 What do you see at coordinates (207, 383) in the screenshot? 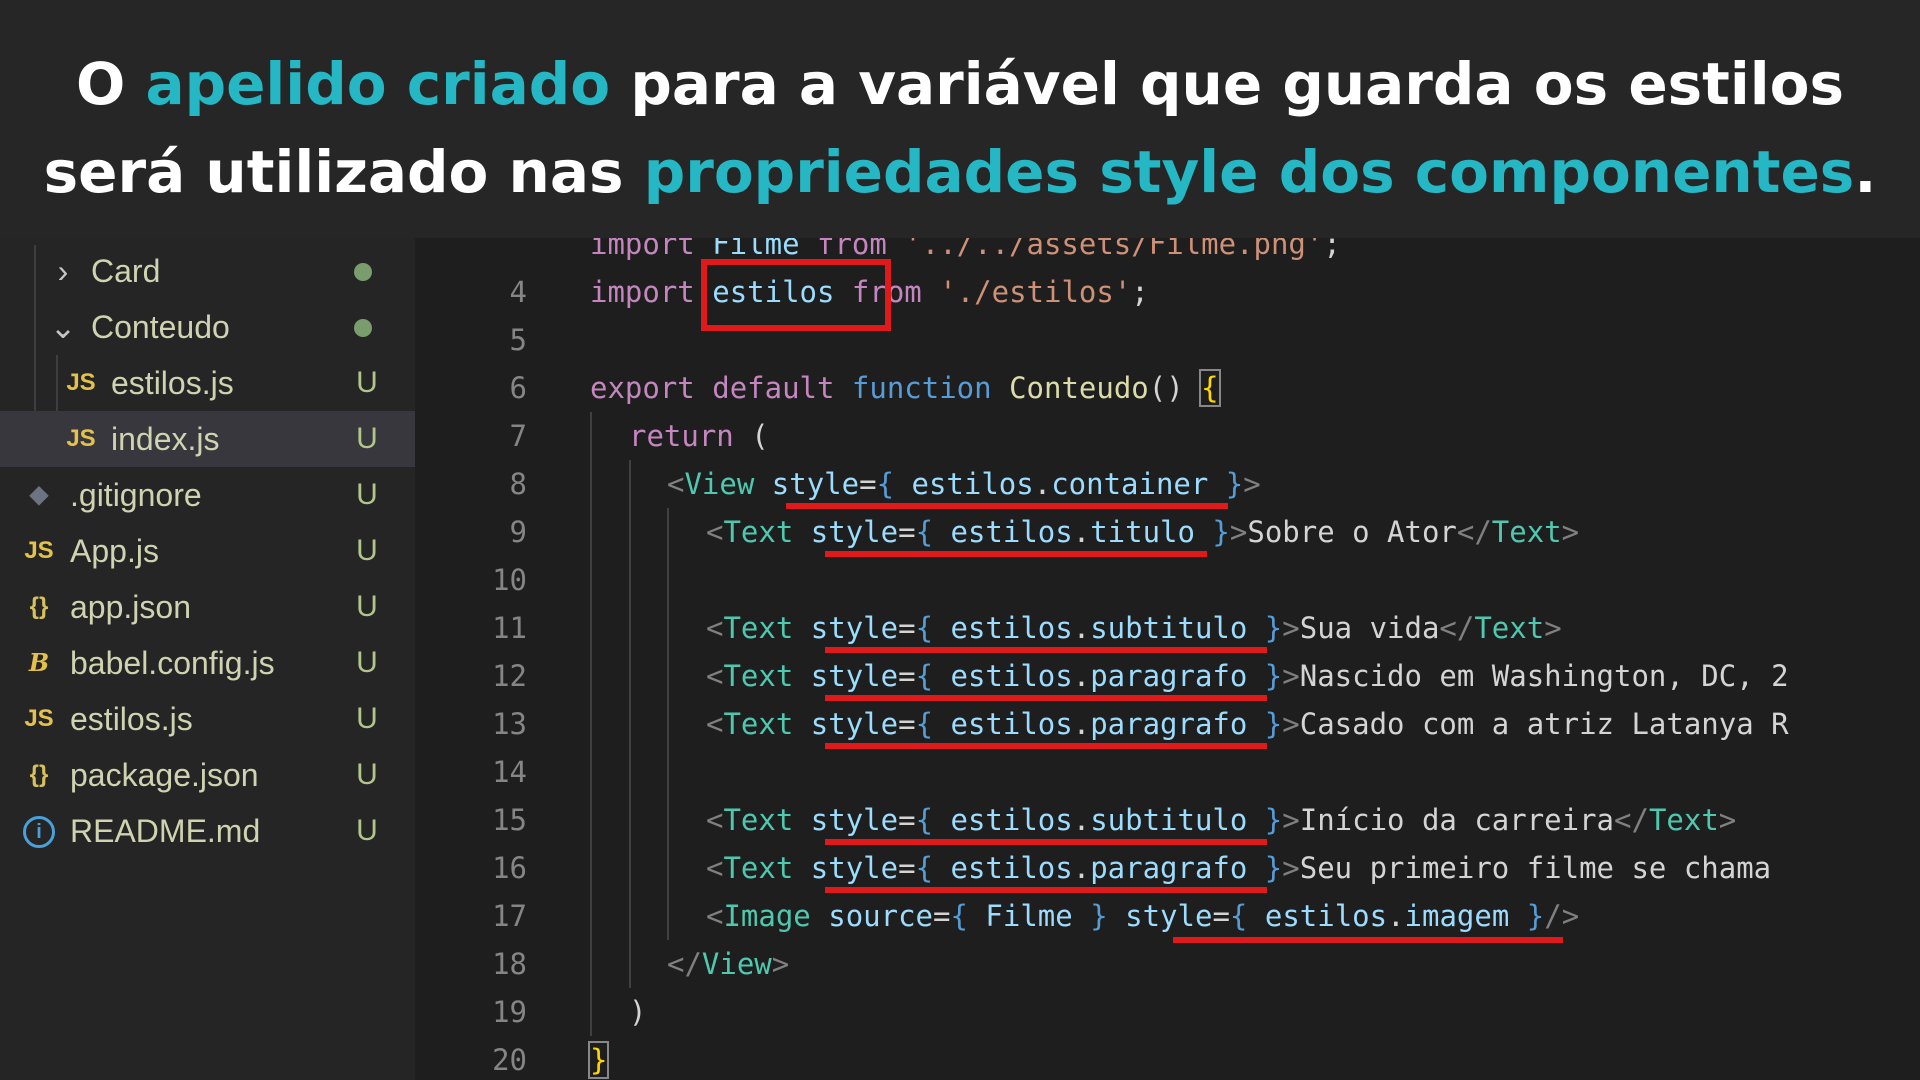
I see `explorer-file-estilos-js: JS estilos.js U` at bounding box center [207, 383].